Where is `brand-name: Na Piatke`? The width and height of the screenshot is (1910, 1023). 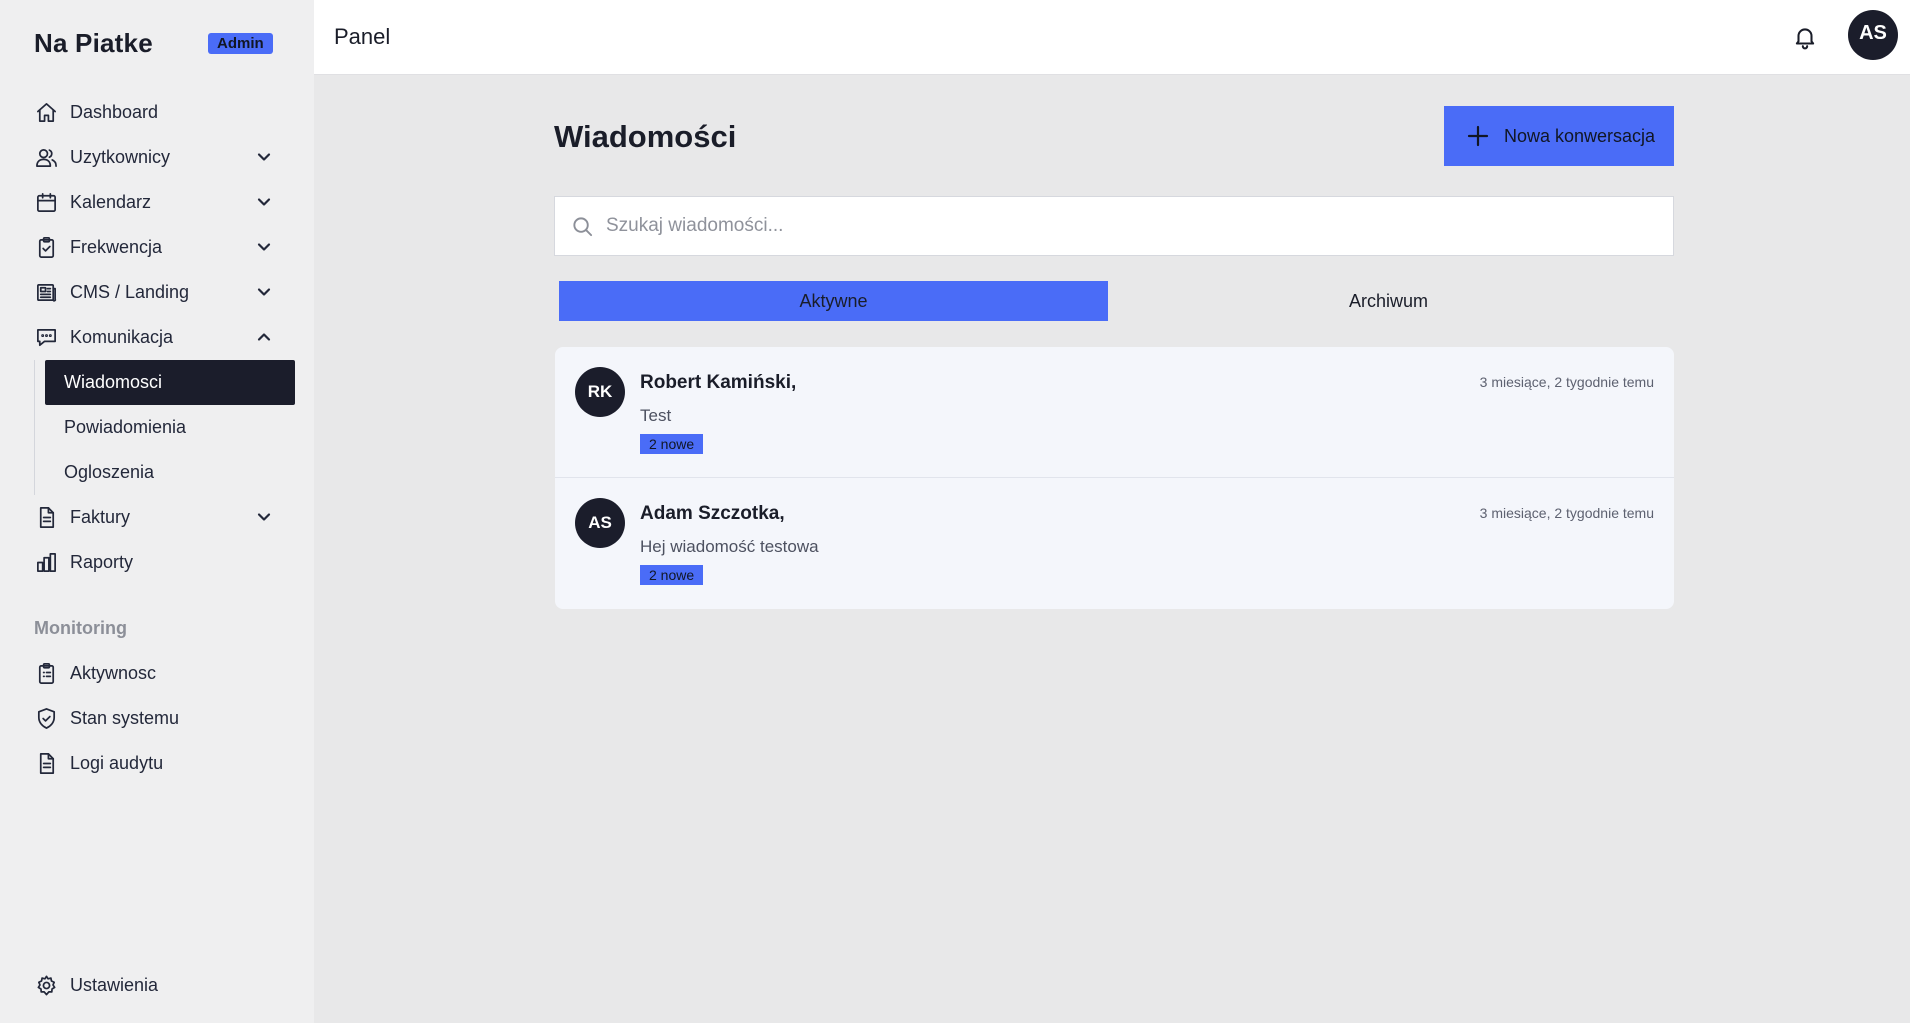
brand-name: Na Piatke is located at coordinates (93, 43).